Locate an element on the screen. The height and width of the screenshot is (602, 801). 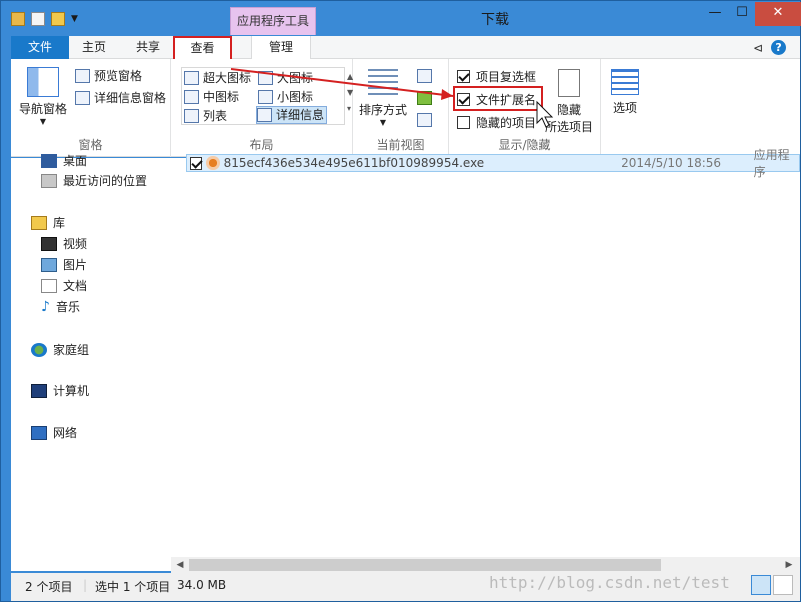
nav-pictures-label: 图片 is located at coordinates (75, 265).